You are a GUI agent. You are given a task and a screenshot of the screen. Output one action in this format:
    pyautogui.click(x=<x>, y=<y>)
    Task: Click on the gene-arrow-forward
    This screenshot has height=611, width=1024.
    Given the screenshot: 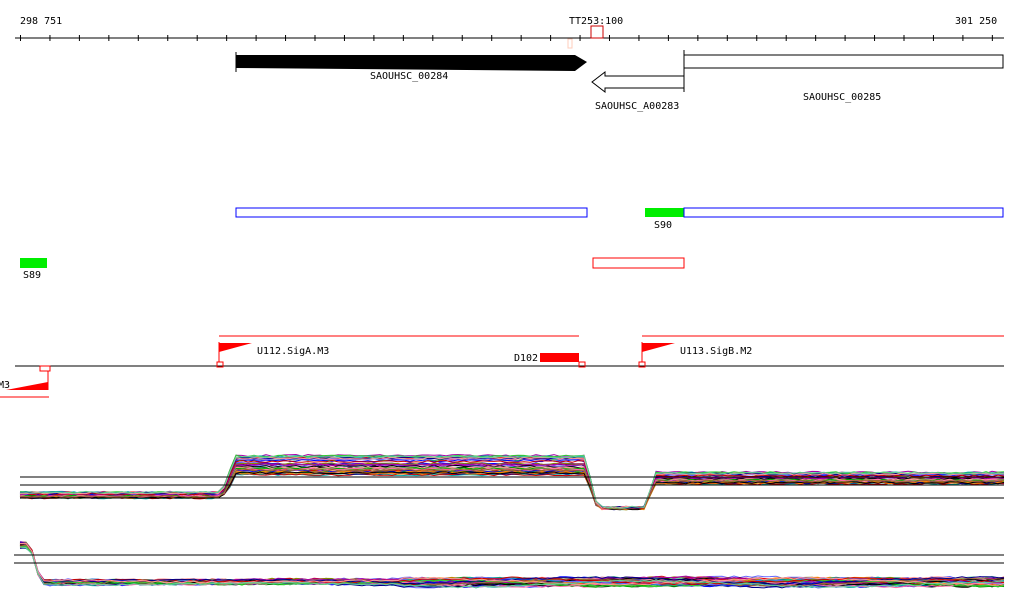 What is the action you would take?
    pyautogui.click(x=411, y=63)
    